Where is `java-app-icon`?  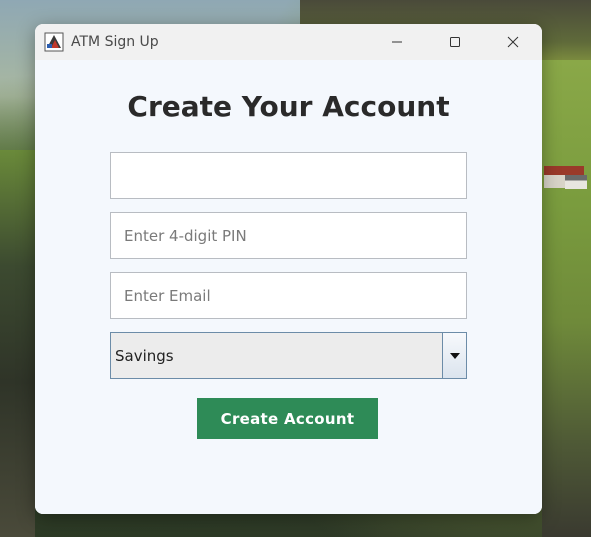
java-app-icon is located at coordinates (54, 42).